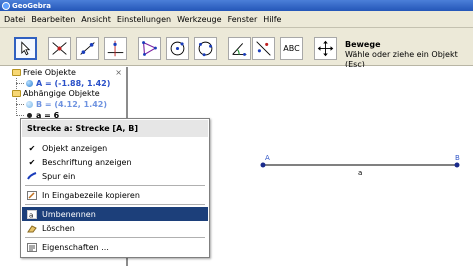 This screenshot has height=266, width=473. Describe the element at coordinates (118, 72) in the screenshot. I see `close-algebra-view-icon: ×` at that location.